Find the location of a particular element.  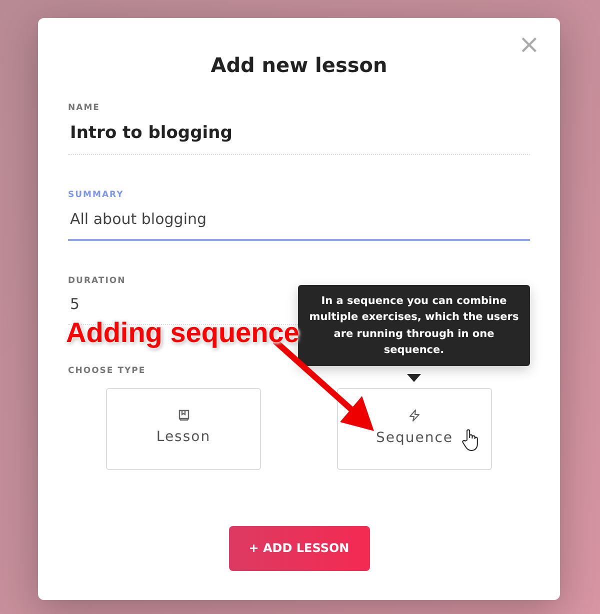

tooltip-arrow-icon is located at coordinates (414, 378).